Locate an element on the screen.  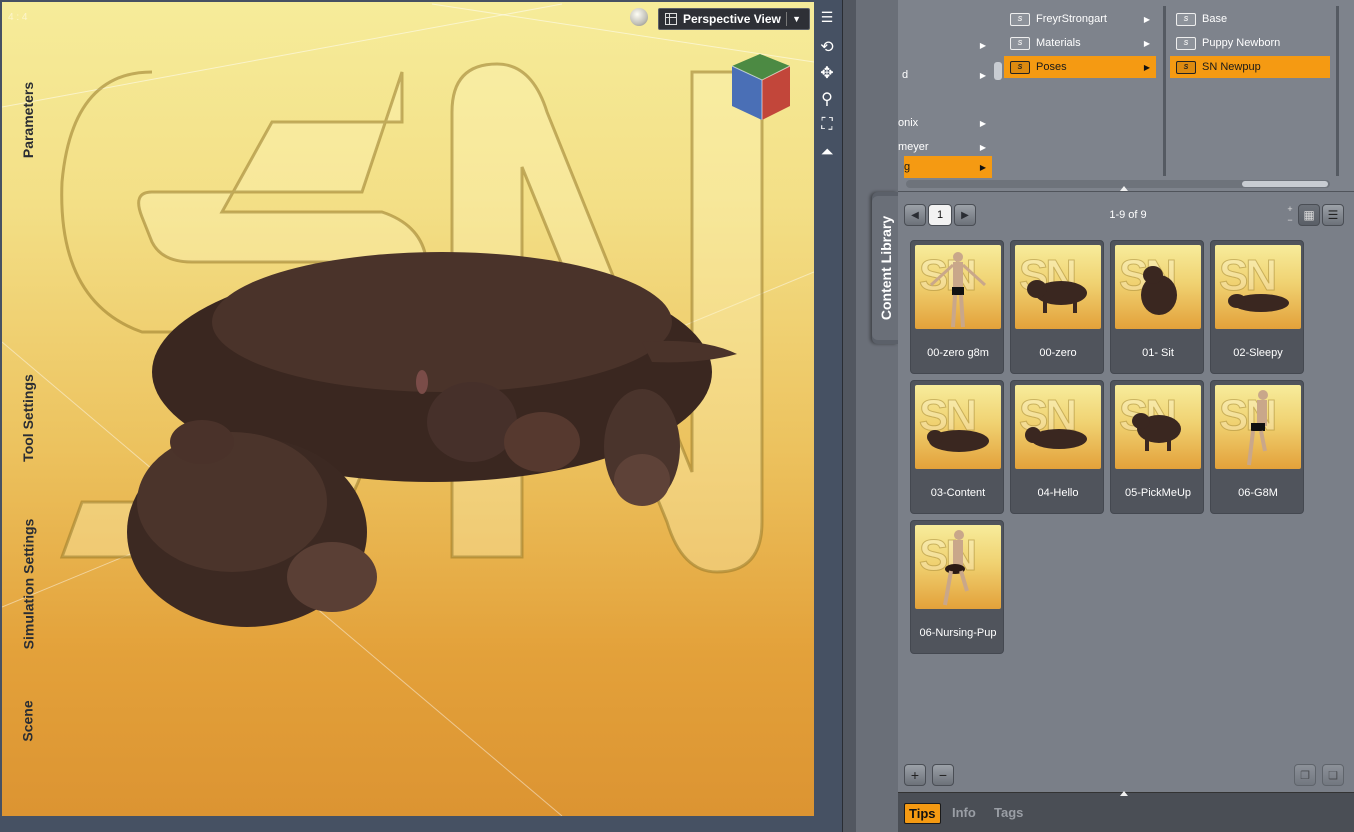
library-item: SN 04-Hello is located at coordinates (1057, 447).